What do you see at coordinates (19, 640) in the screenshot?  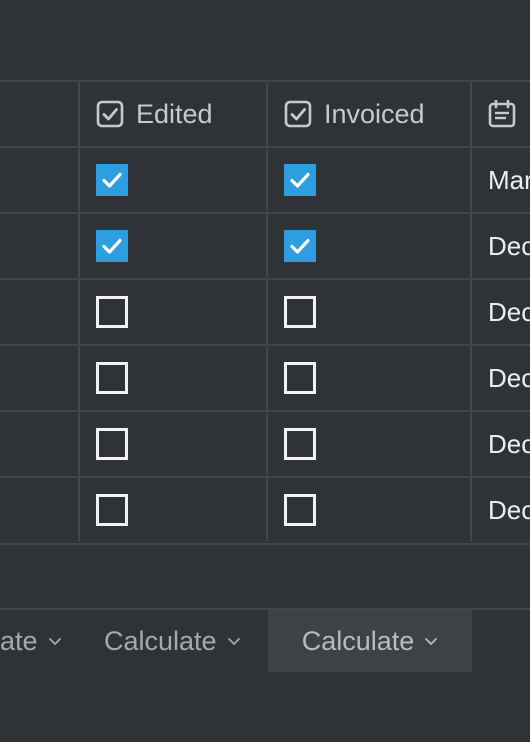 I see `calculate-label: ate` at bounding box center [19, 640].